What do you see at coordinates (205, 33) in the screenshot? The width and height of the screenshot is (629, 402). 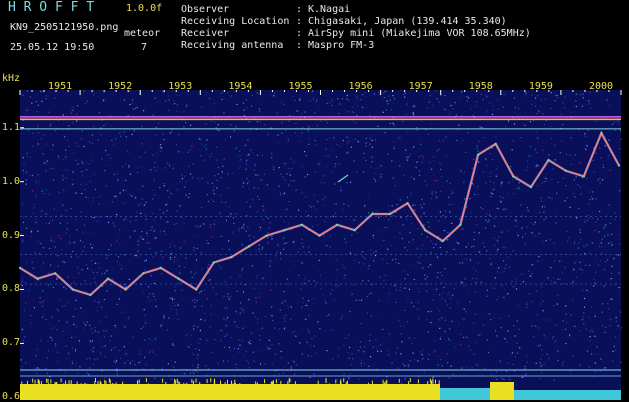 I see `info-label-receiver: Receiver` at bounding box center [205, 33].